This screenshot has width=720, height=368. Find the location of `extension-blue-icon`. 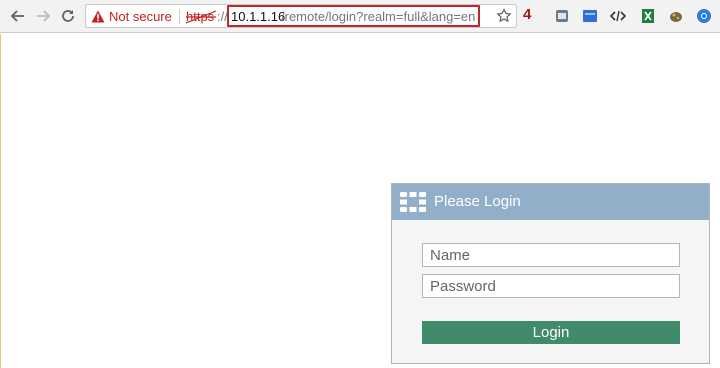

extension-blue-icon is located at coordinates (590, 16).